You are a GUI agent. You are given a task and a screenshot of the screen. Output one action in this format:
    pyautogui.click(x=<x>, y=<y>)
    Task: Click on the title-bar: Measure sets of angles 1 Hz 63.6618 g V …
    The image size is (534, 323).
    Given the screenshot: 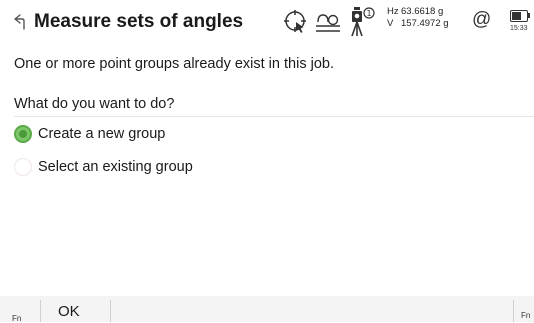 What is the action you would take?
    pyautogui.click(x=267, y=22)
    